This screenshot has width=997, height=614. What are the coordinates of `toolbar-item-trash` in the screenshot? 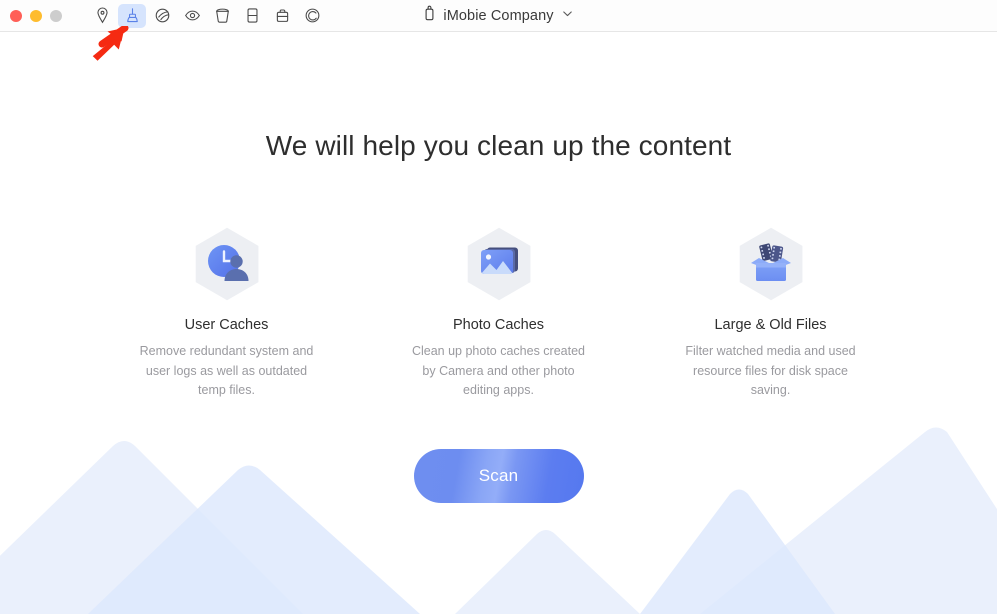 It's located at (222, 16).